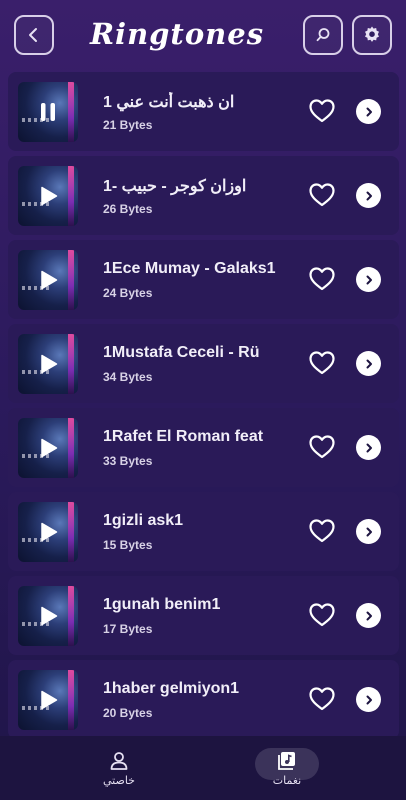  What do you see at coordinates (183, 436) in the screenshot?
I see `ringtone-title: 1Rafet El Roman feat` at bounding box center [183, 436].